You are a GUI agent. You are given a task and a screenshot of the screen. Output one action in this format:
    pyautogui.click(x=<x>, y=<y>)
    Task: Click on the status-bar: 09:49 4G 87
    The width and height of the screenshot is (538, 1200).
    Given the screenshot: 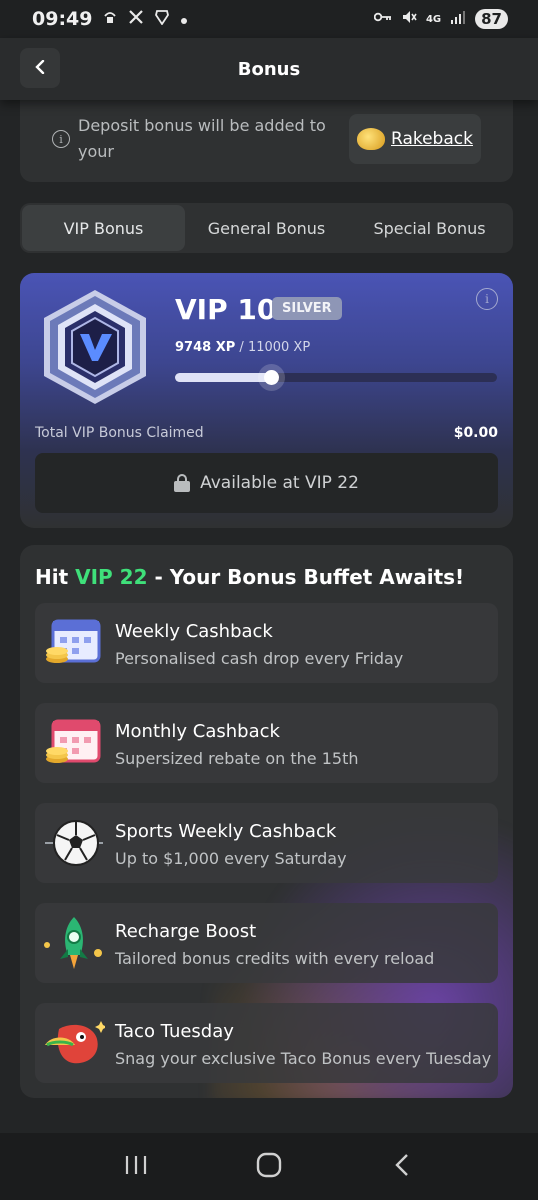 What is the action you would take?
    pyautogui.click(x=269, y=19)
    